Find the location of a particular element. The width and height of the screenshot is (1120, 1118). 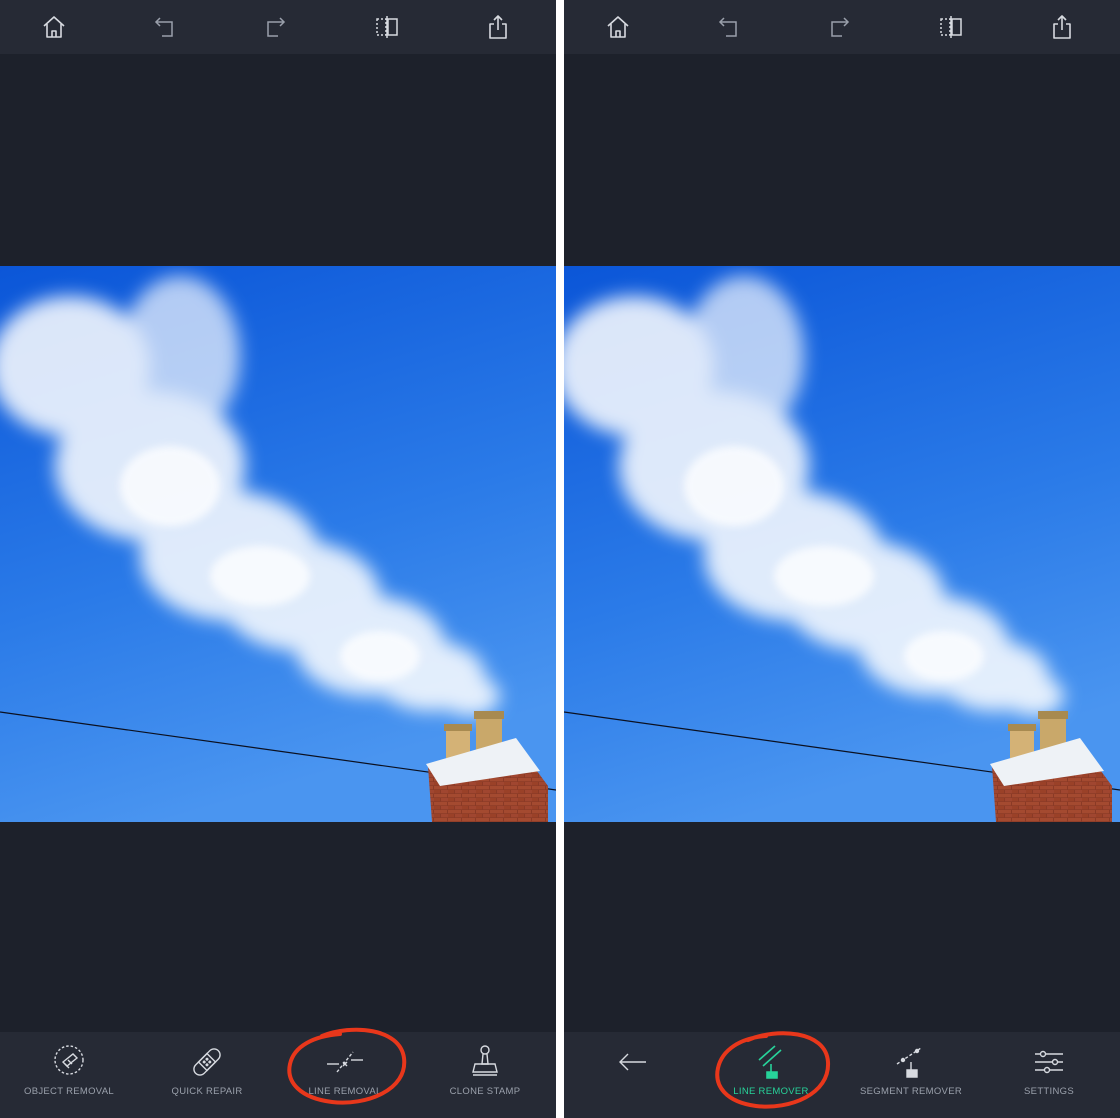

tool-line-remover: LINE REMOVER is located at coordinates (771, 1075).